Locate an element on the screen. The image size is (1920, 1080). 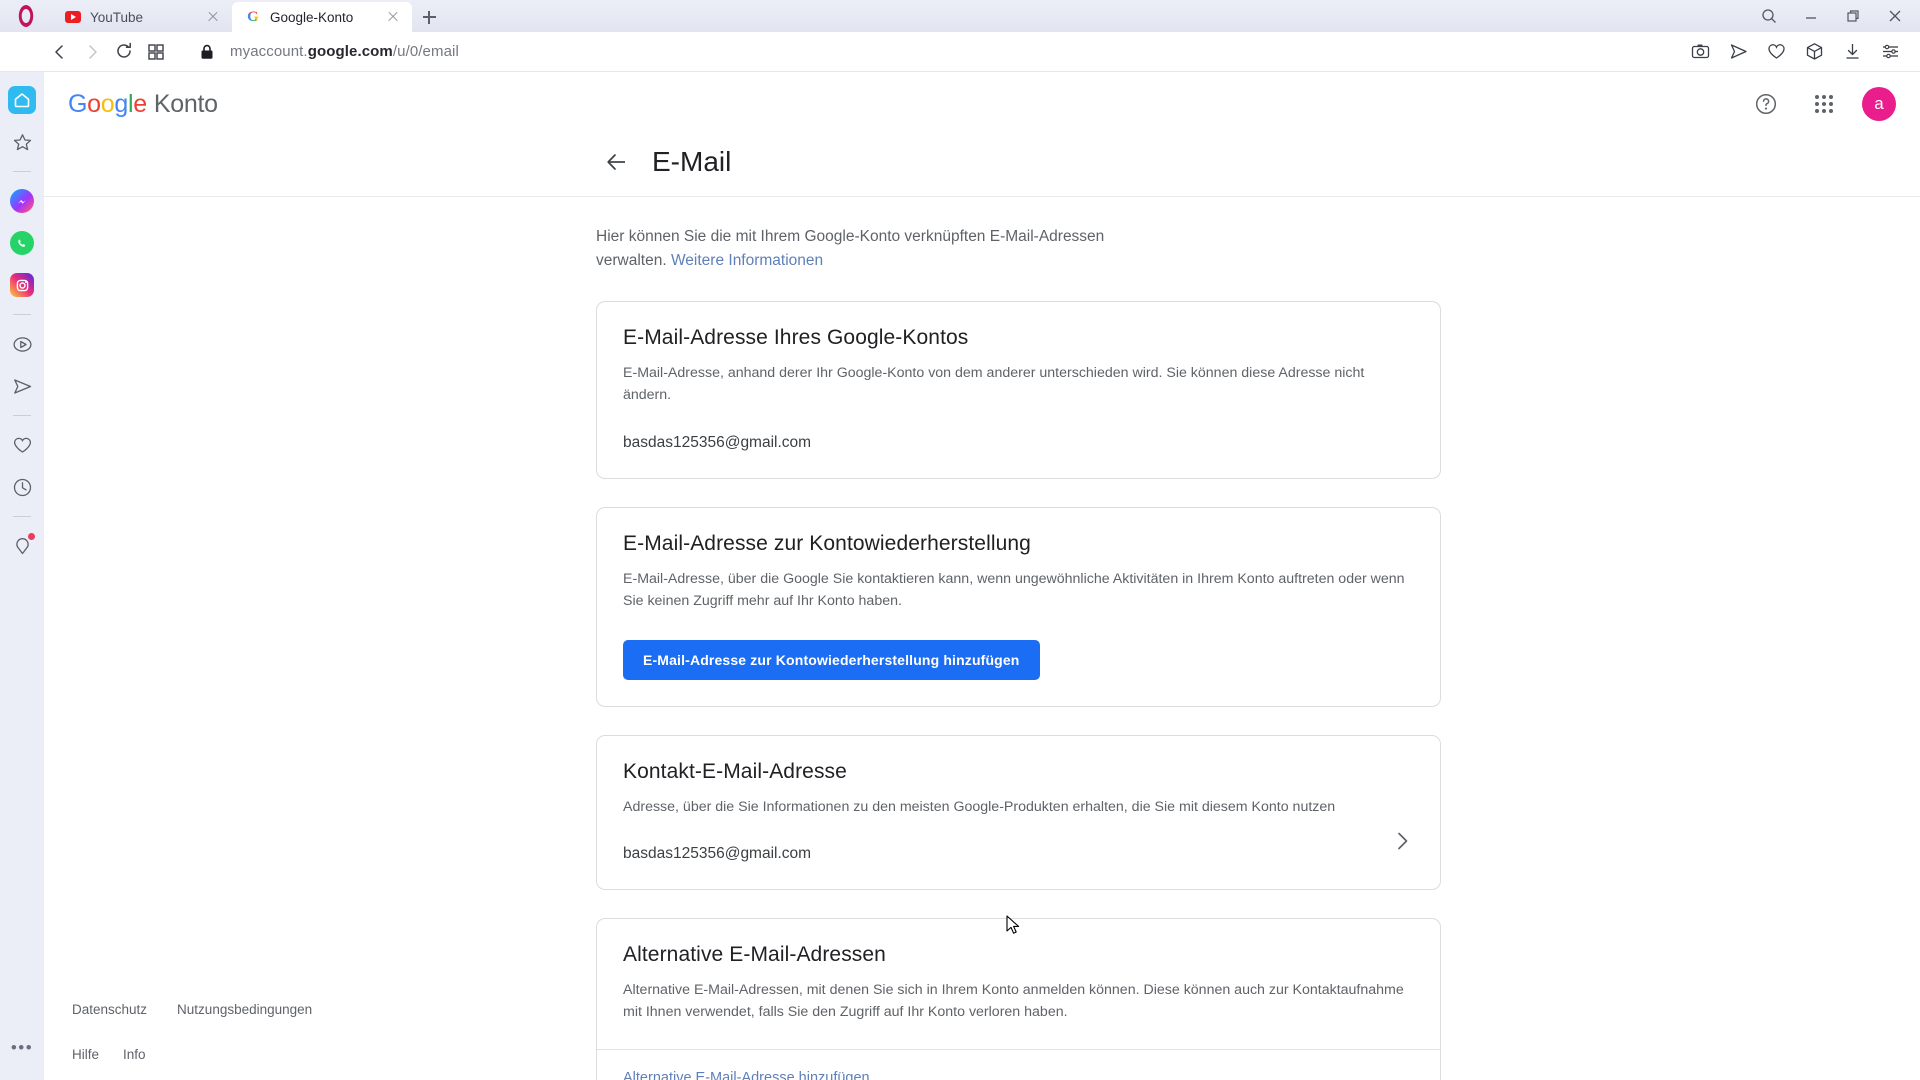
account-email-value: basdas125356@gmail.com is located at coordinates (717, 443).